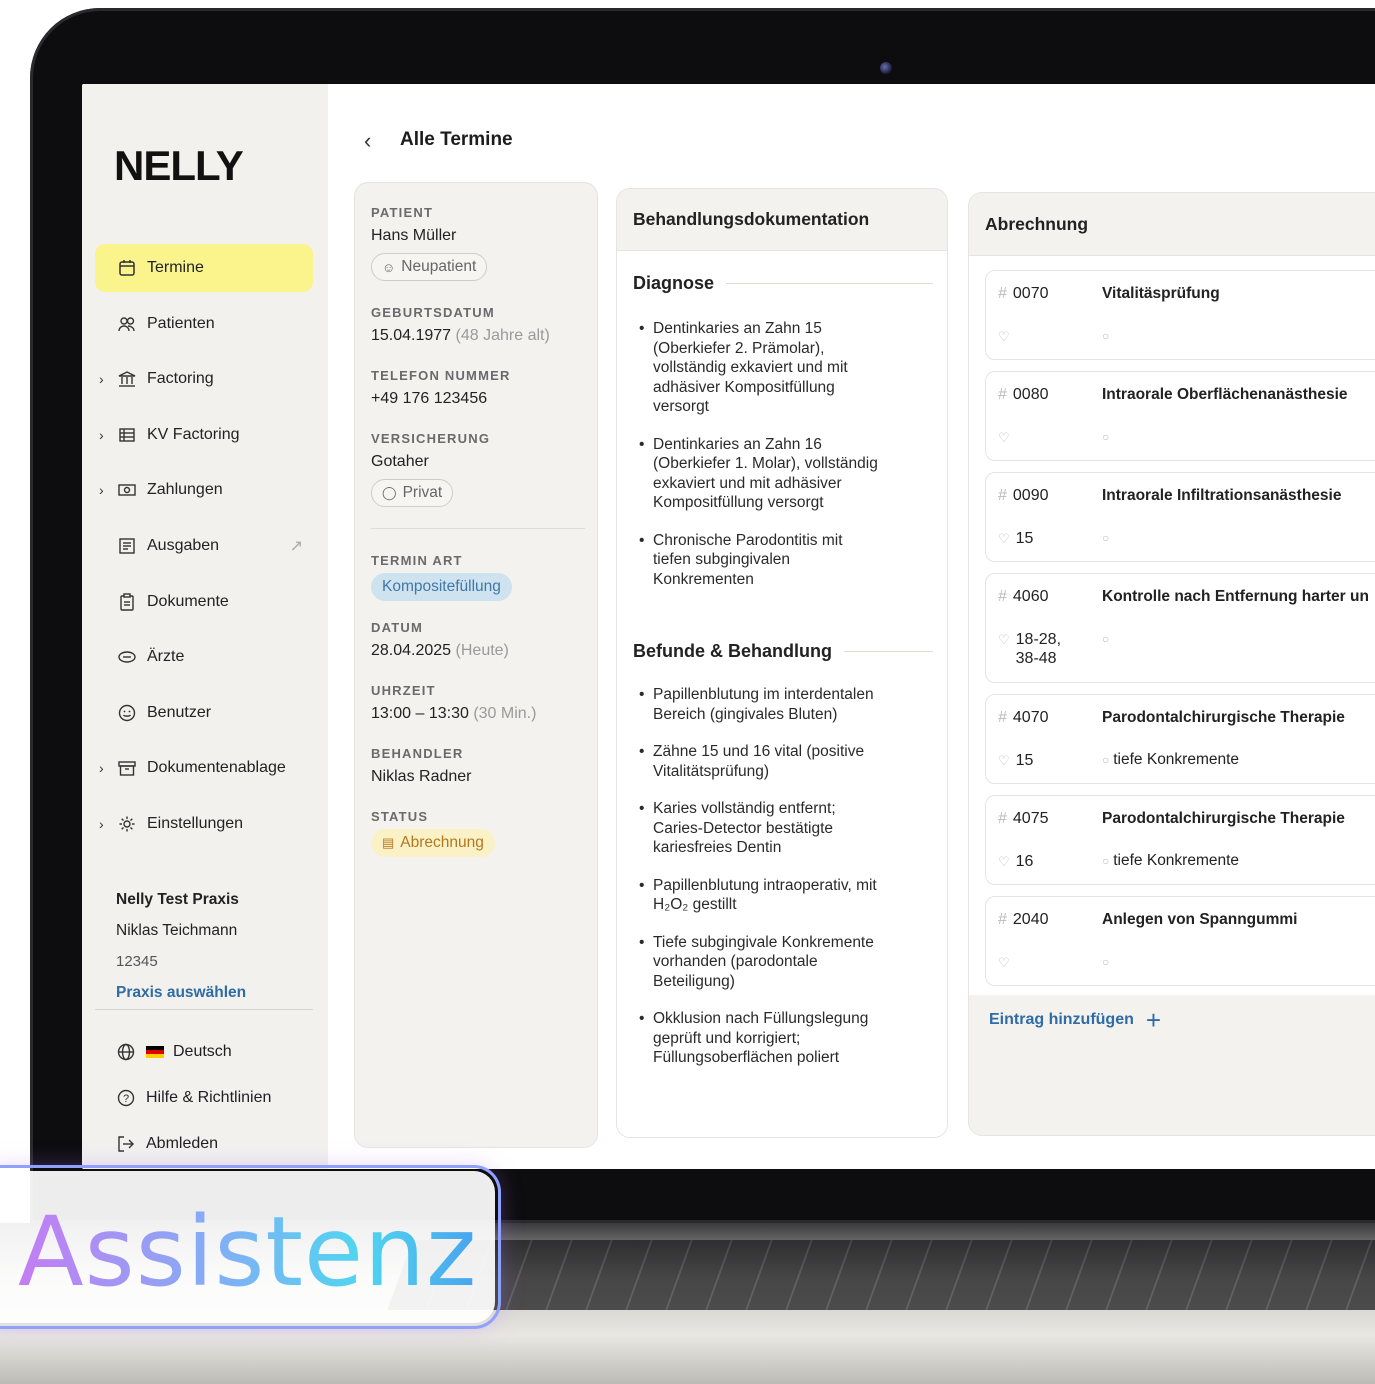 This screenshot has height=1384, width=1375. I want to click on select-practice-link: Praxis auswählen, so click(181, 992).